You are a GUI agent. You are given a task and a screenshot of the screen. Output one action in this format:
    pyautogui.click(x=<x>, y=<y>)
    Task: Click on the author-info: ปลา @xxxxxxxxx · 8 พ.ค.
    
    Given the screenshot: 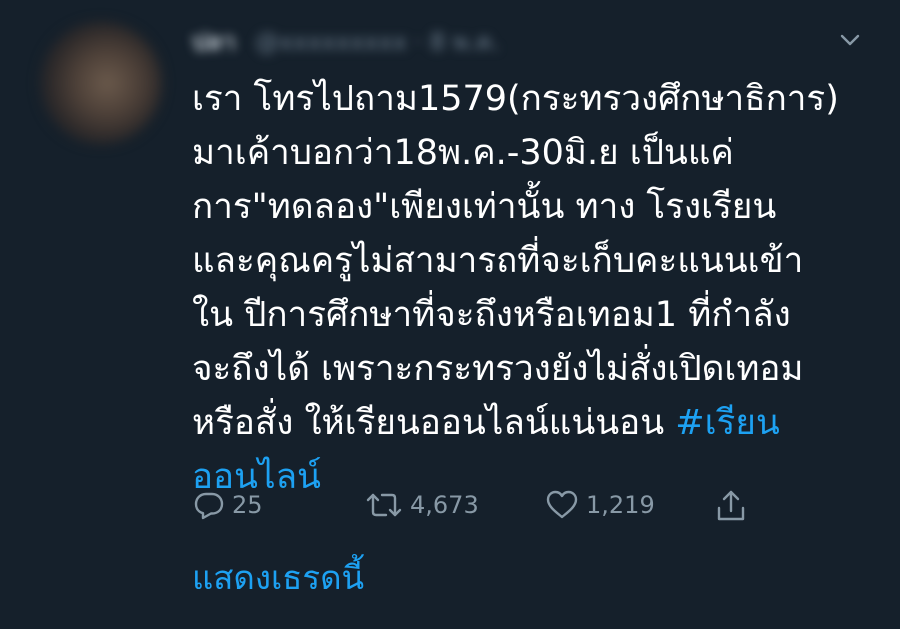 What is the action you would take?
    pyautogui.click(x=346, y=41)
    